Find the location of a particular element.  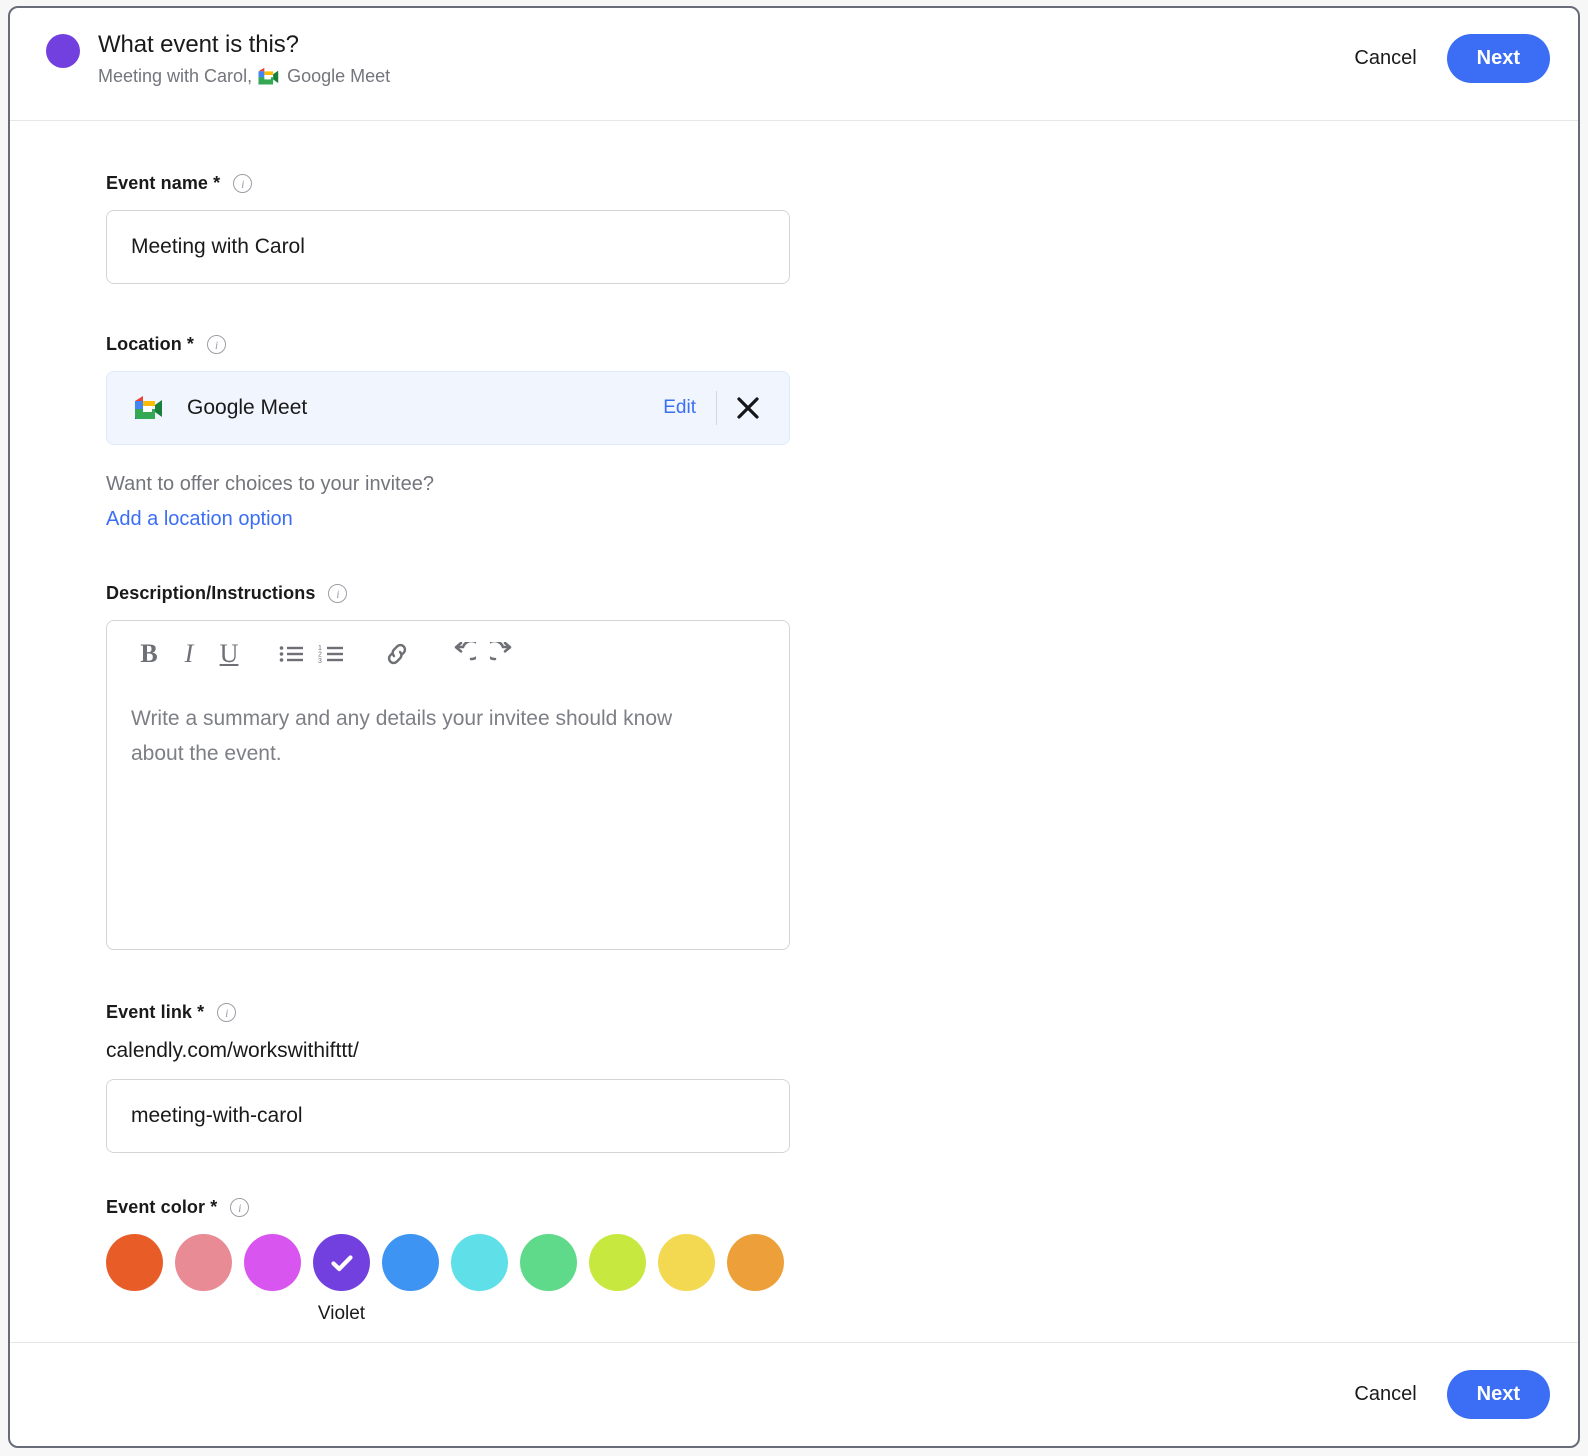

editor-toolbar: B I U 1 2 3 is located at coordinates (448, 654).